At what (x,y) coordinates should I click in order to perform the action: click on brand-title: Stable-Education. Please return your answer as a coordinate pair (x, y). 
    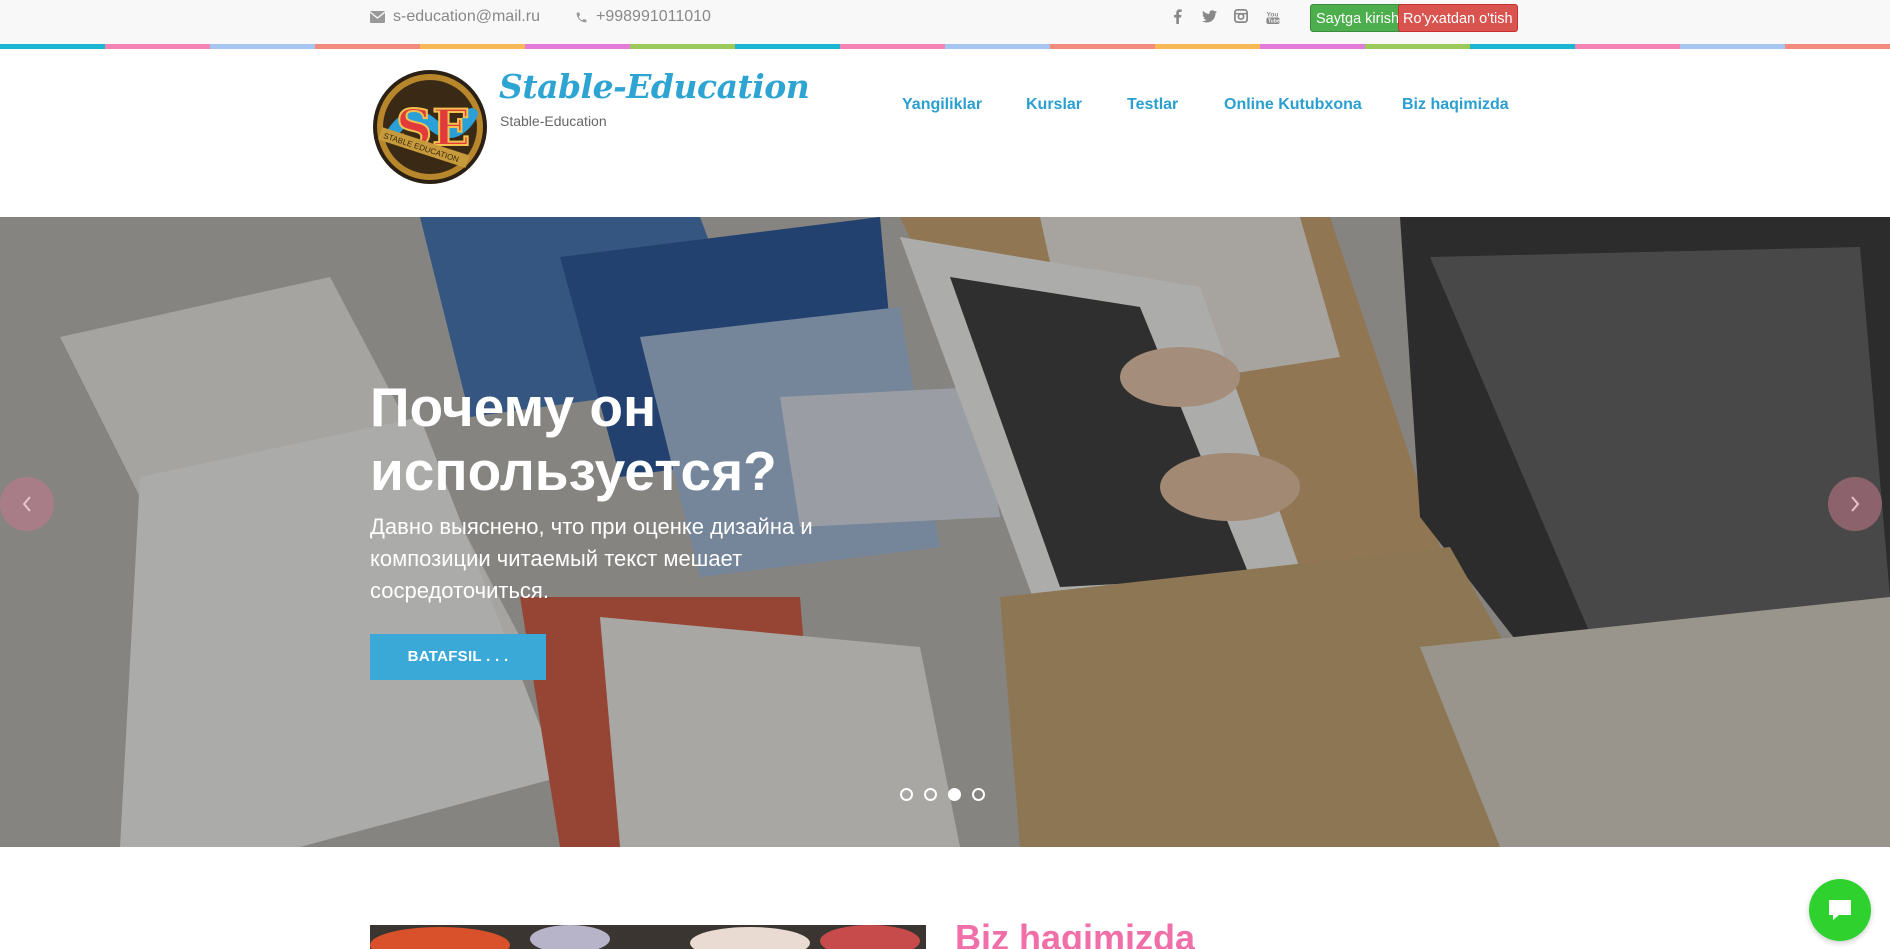
    Looking at the image, I should click on (654, 86).